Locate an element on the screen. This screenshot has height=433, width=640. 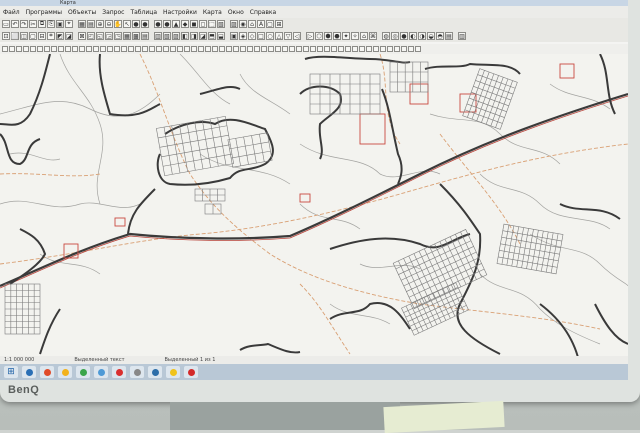
main-tool-button-16: ● is located at coordinates (158, 24).